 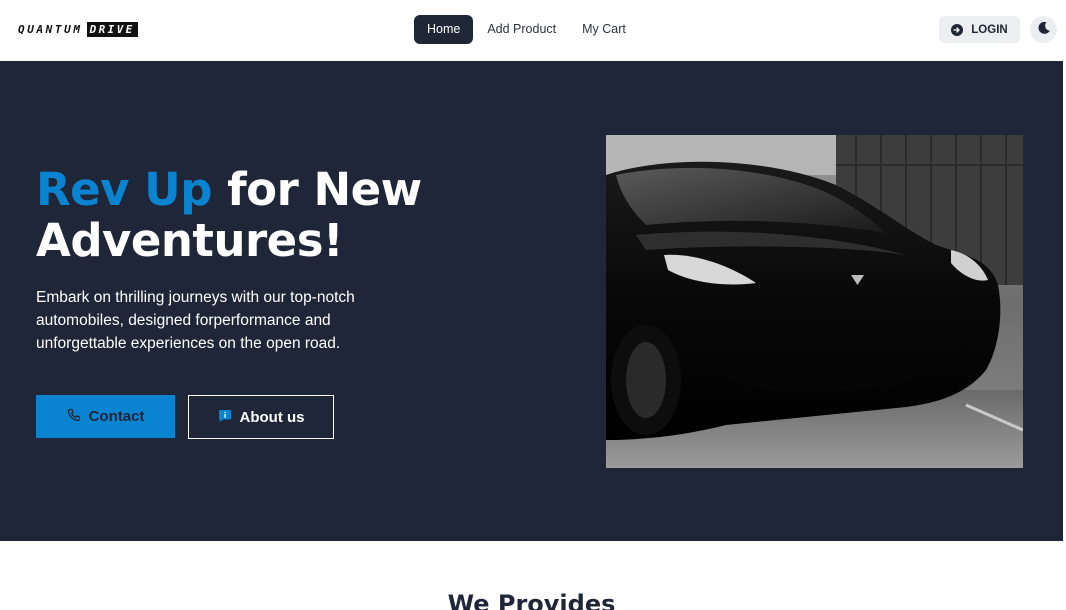 I want to click on login-button: LOGIN, so click(x=979, y=29).